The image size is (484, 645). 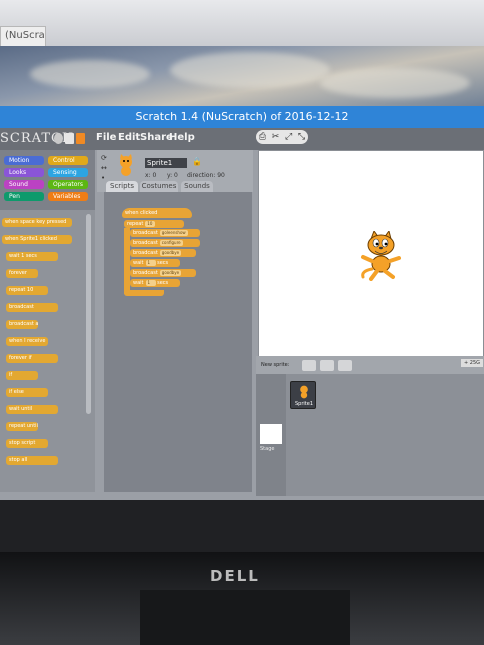 What do you see at coordinates (22, 273) in the screenshot?
I see `palette-block: forever` at bounding box center [22, 273].